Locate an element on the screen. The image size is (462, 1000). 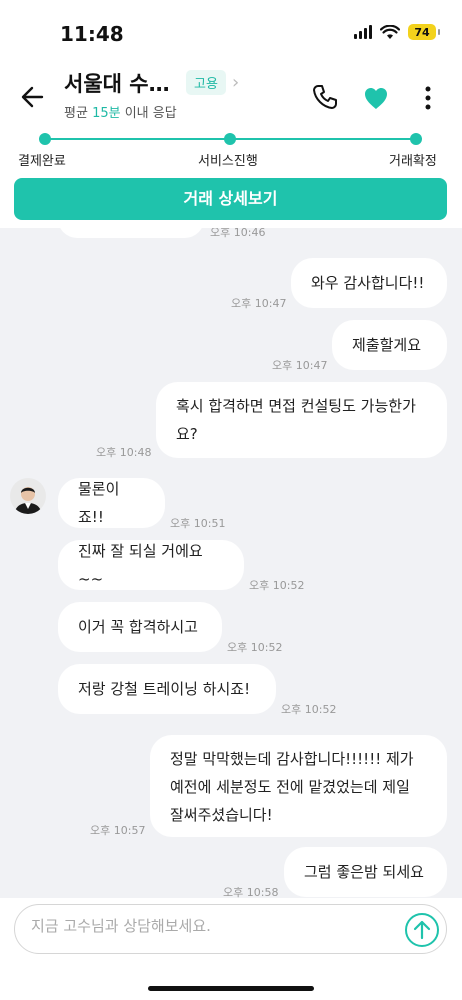
message-bubble: 제출할게요 is located at coordinates (389, 345).